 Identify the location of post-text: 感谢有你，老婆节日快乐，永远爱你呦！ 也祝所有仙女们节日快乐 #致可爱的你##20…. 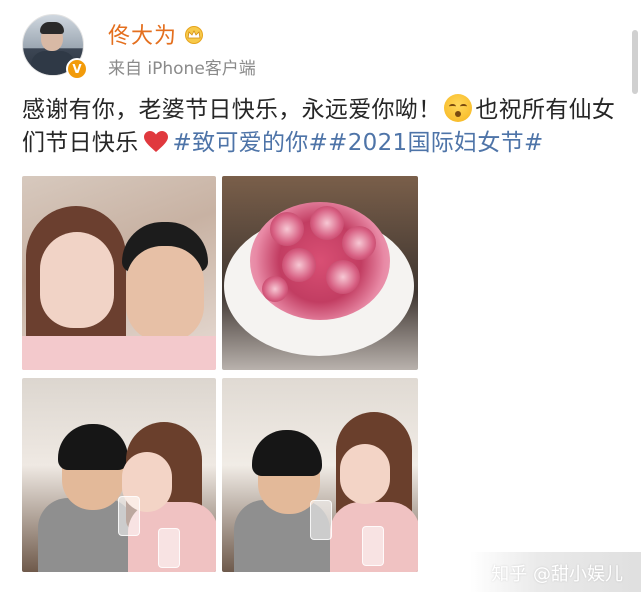
(322, 127).